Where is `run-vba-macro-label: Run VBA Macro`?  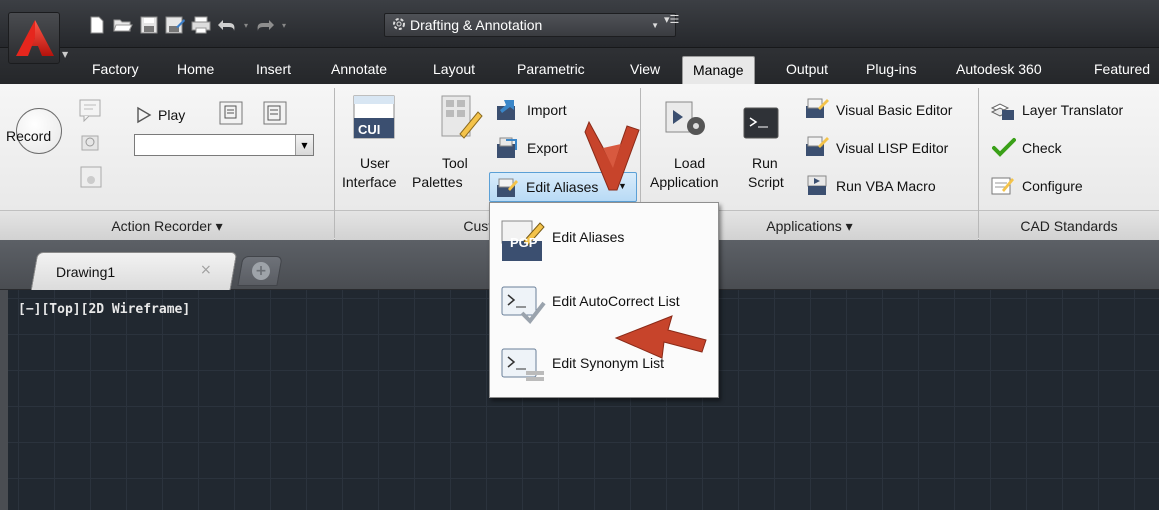
run-vba-macro-label: Run VBA Macro is located at coordinates (886, 186).